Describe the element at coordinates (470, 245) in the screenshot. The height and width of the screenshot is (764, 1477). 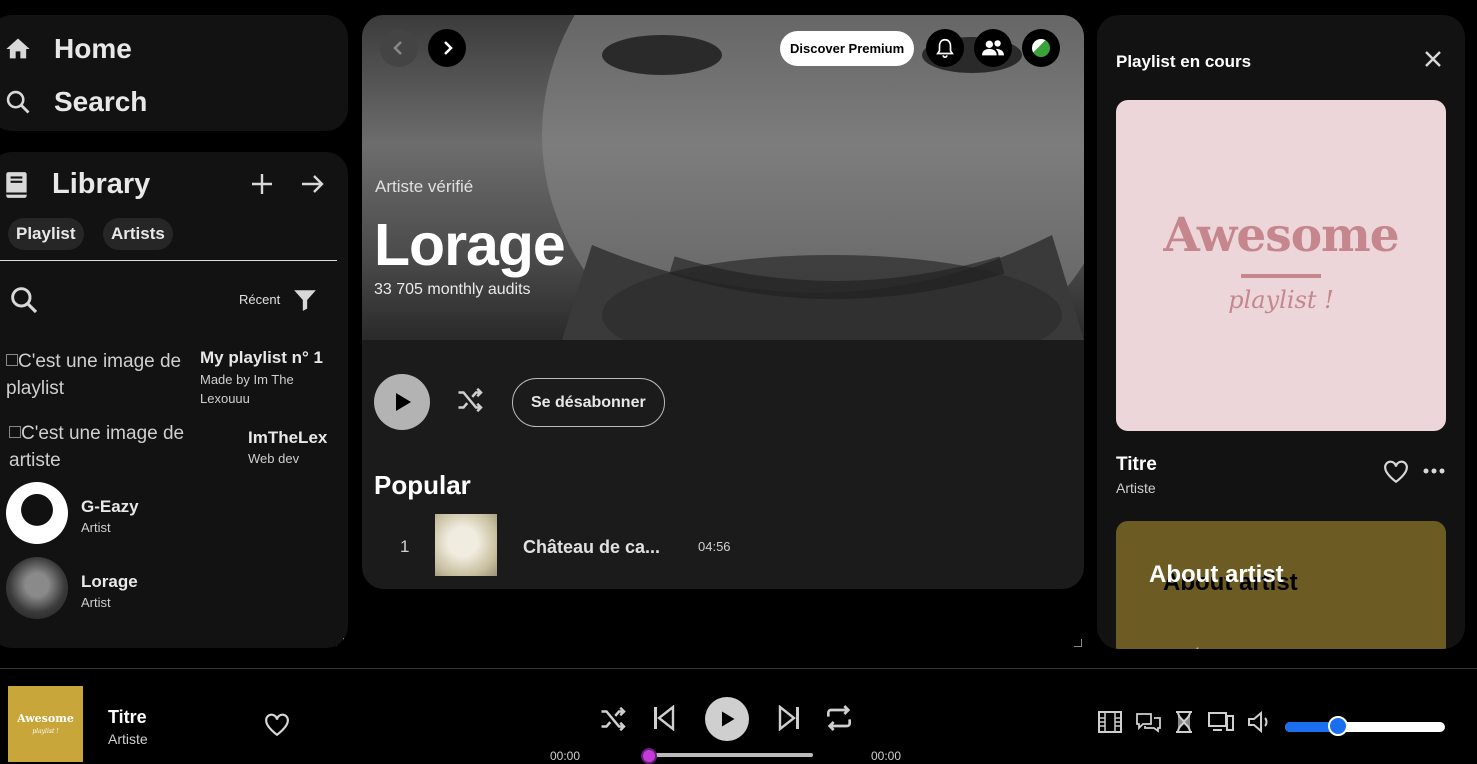
I see `artist-name: Lorage` at that location.